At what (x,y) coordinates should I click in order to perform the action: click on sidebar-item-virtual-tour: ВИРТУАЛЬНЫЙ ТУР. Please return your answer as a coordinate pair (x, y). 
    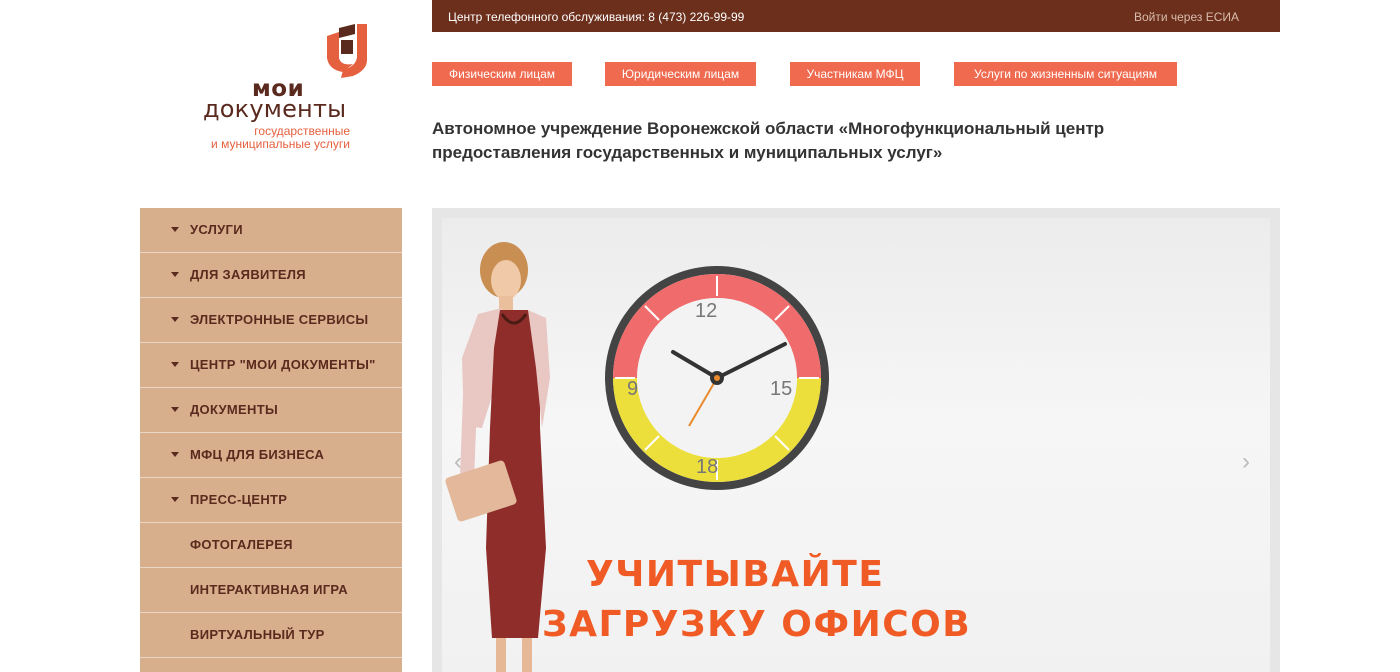
    Looking at the image, I should click on (271, 635).